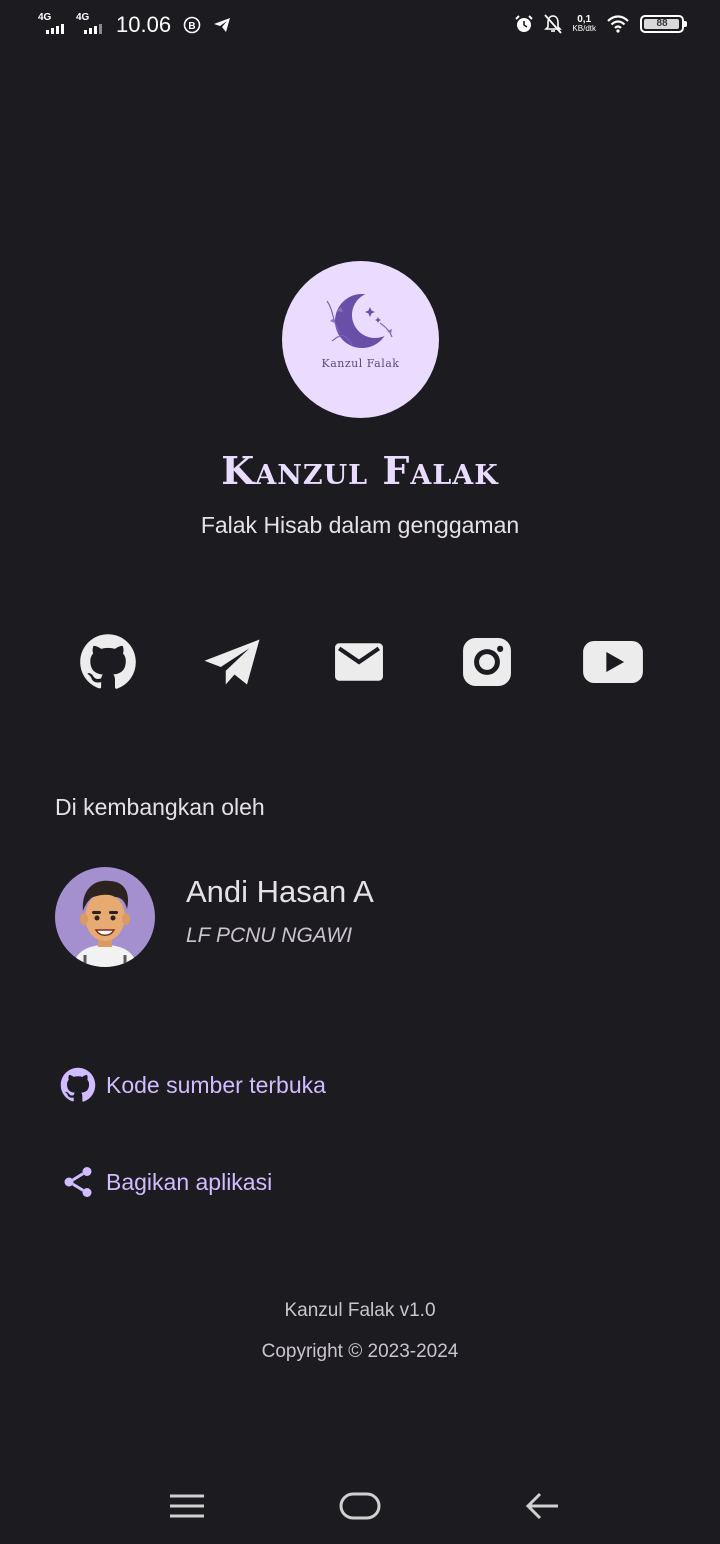  What do you see at coordinates (269, 935) in the screenshot?
I see `developer-organization: LF PCNU NGAWI` at bounding box center [269, 935].